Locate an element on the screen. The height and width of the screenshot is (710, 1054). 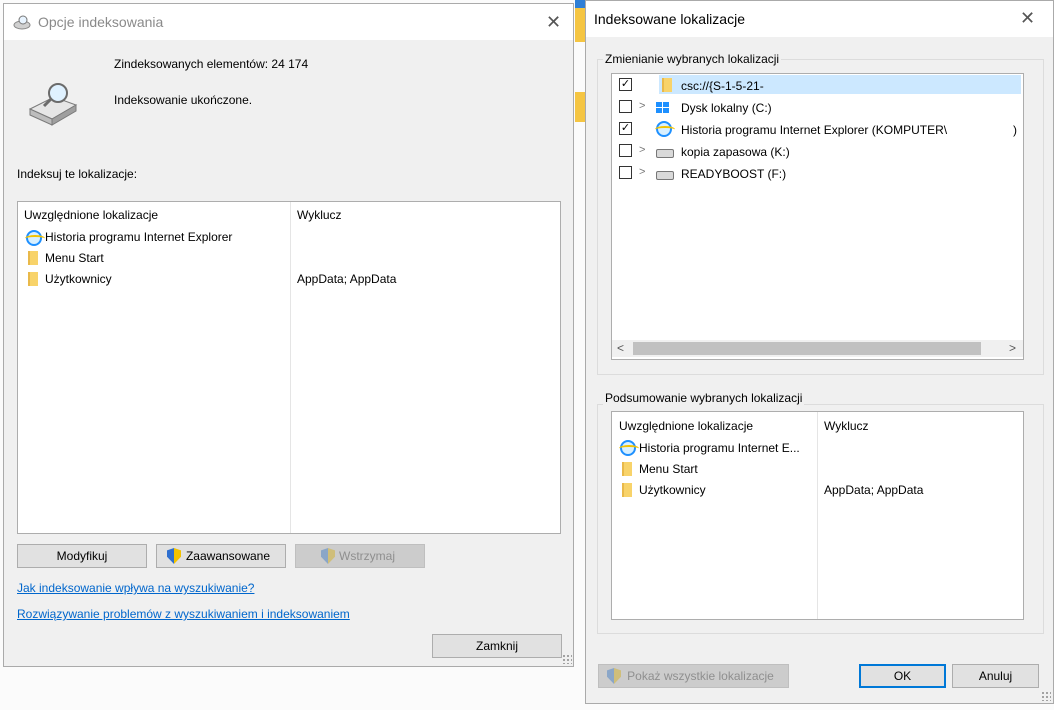
background-accent is located at coordinates (580, 4).